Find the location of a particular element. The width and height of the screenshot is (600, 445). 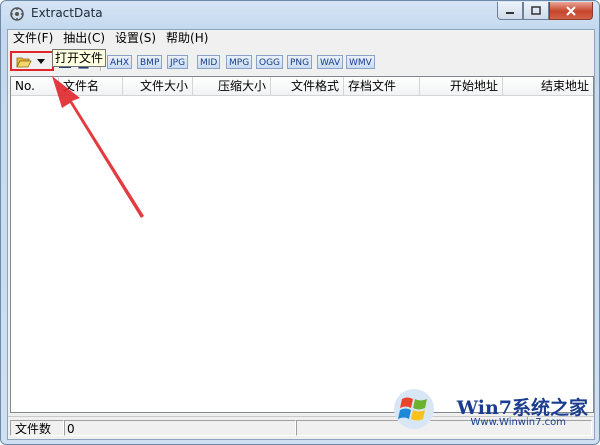

column-start-address: 开始地址 is located at coordinates (461, 86).